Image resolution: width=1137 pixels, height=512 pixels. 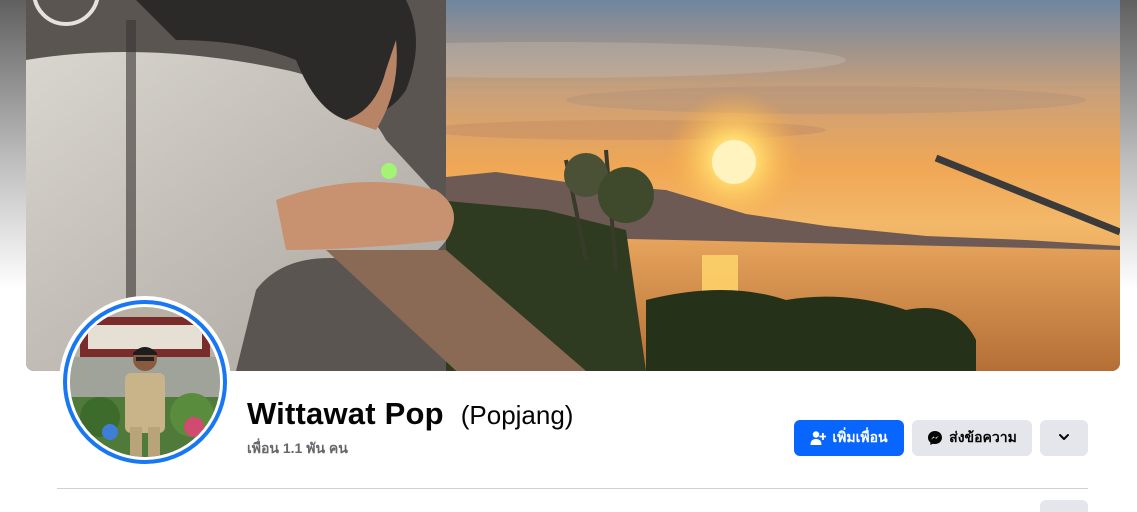 I want to click on profile-header-divider, so click(x=572, y=488).